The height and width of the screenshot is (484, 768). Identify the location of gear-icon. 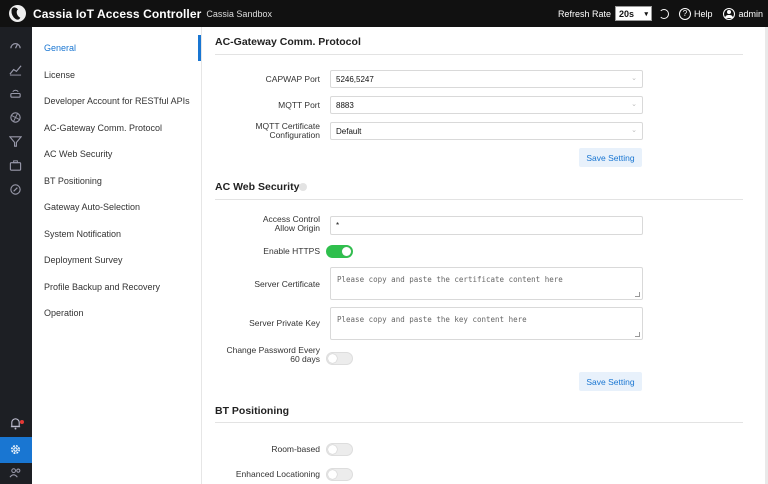
(15, 449).